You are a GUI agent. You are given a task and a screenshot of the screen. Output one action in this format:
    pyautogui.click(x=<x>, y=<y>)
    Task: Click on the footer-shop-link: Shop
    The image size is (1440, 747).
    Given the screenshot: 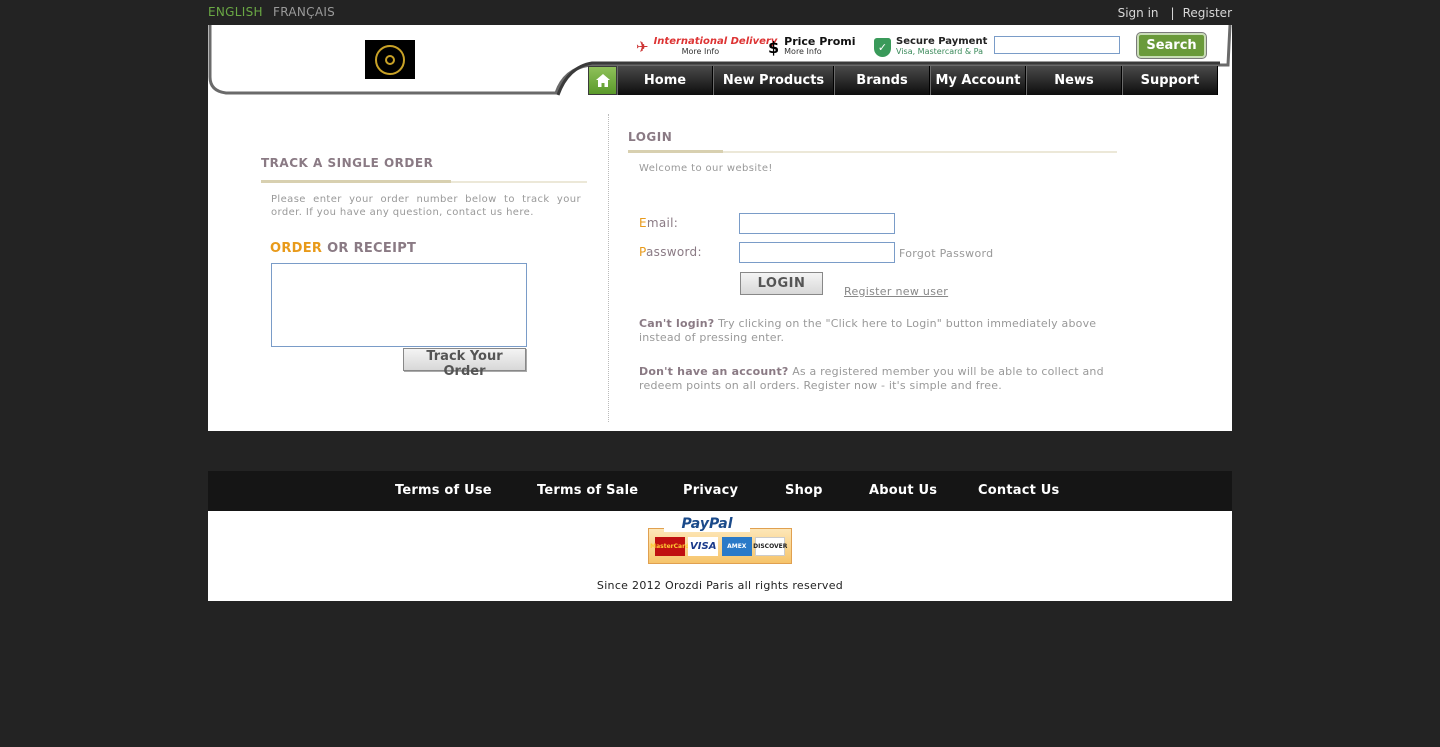 What is the action you would take?
    pyautogui.click(x=804, y=490)
    